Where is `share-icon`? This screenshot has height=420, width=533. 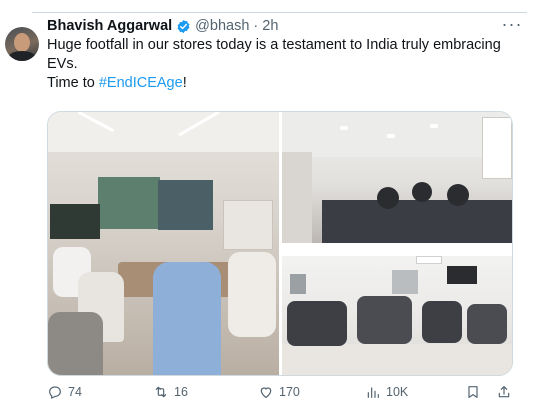 share-icon is located at coordinates (504, 392).